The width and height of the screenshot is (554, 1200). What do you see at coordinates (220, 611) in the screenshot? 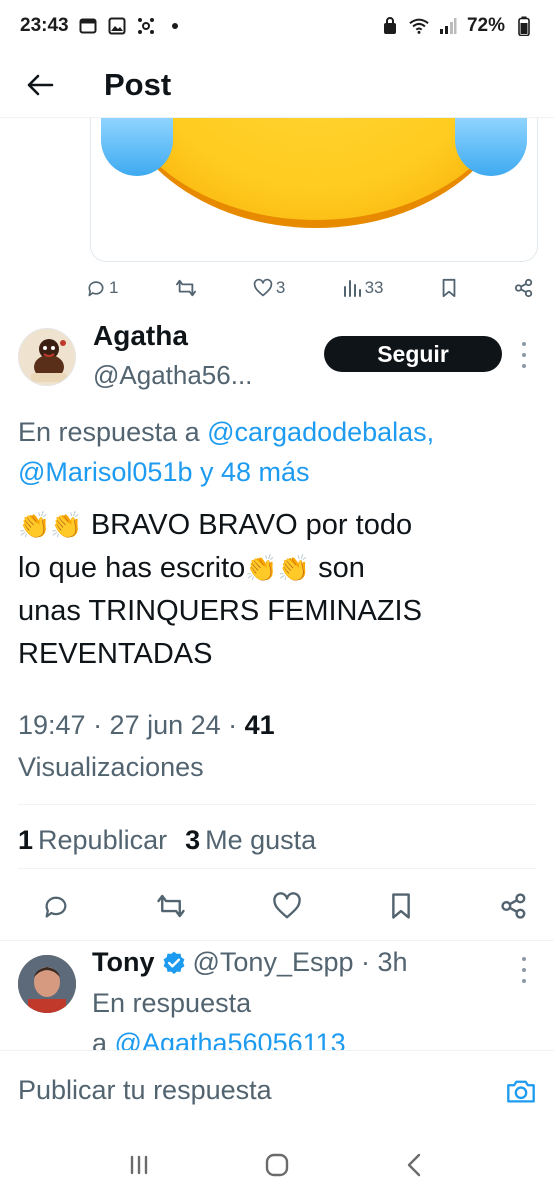
I see `post-text-line: unas TRINQUERS FEMINAZIS` at bounding box center [220, 611].